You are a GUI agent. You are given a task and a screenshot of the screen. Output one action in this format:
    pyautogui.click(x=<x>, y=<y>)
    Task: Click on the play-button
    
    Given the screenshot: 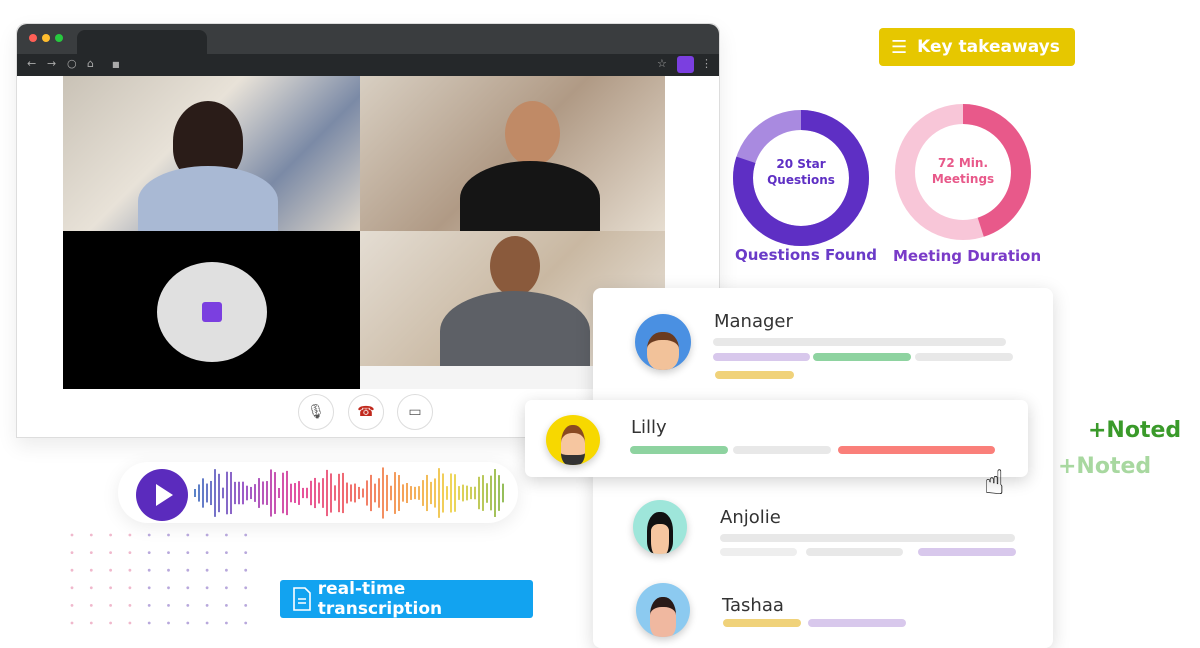 What is the action you would take?
    pyautogui.click(x=162, y=495)
    